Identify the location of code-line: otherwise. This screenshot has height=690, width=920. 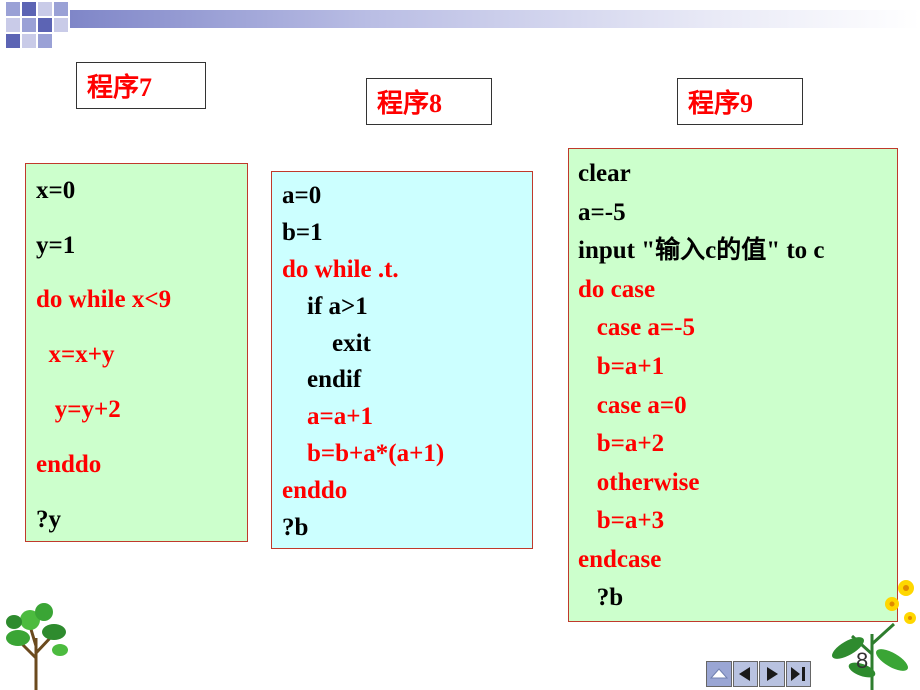
(639, 482).